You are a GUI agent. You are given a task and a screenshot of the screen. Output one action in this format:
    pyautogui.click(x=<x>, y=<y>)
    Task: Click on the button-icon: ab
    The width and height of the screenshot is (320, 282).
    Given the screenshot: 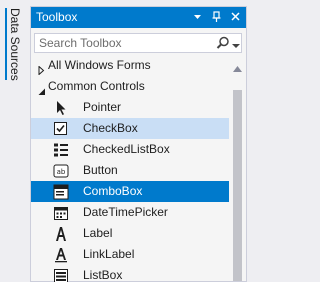 What is the action you would take?
    pyautogui.click(x=61, y=171)
    